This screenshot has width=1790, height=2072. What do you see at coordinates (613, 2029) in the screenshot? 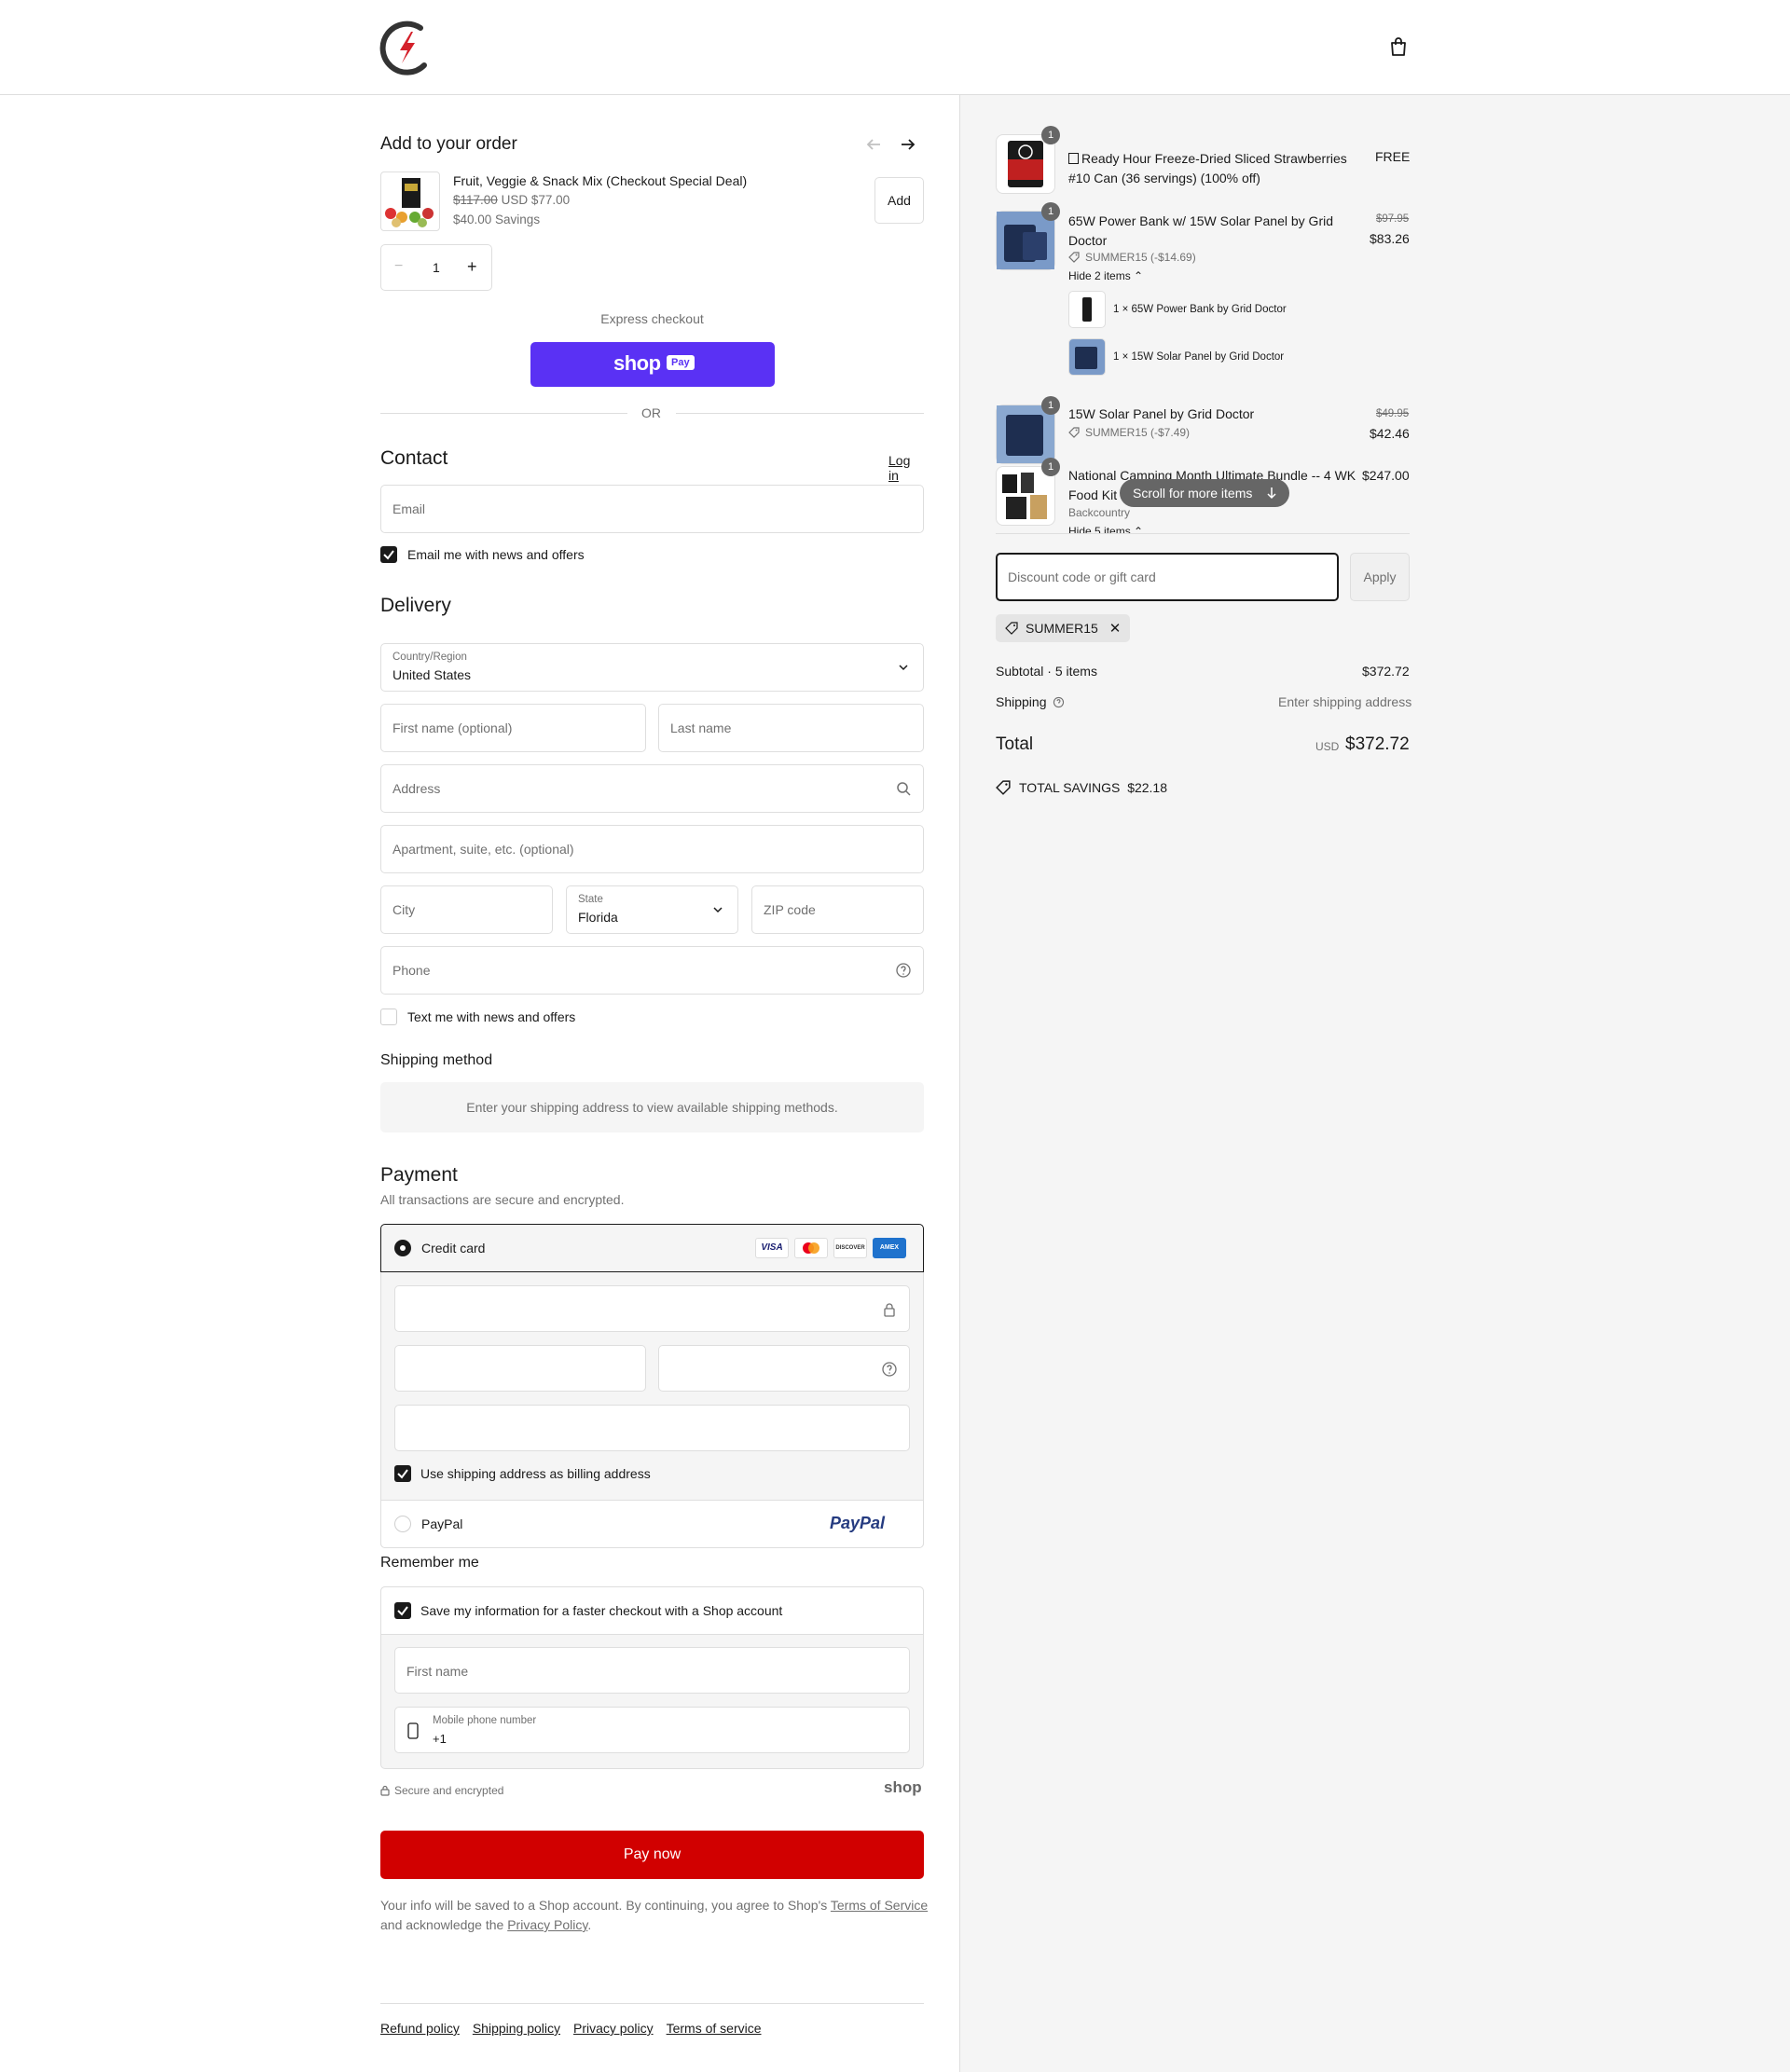
I see `privacy-policy-link: Privacy policy` at bounding box center [613, 2029].